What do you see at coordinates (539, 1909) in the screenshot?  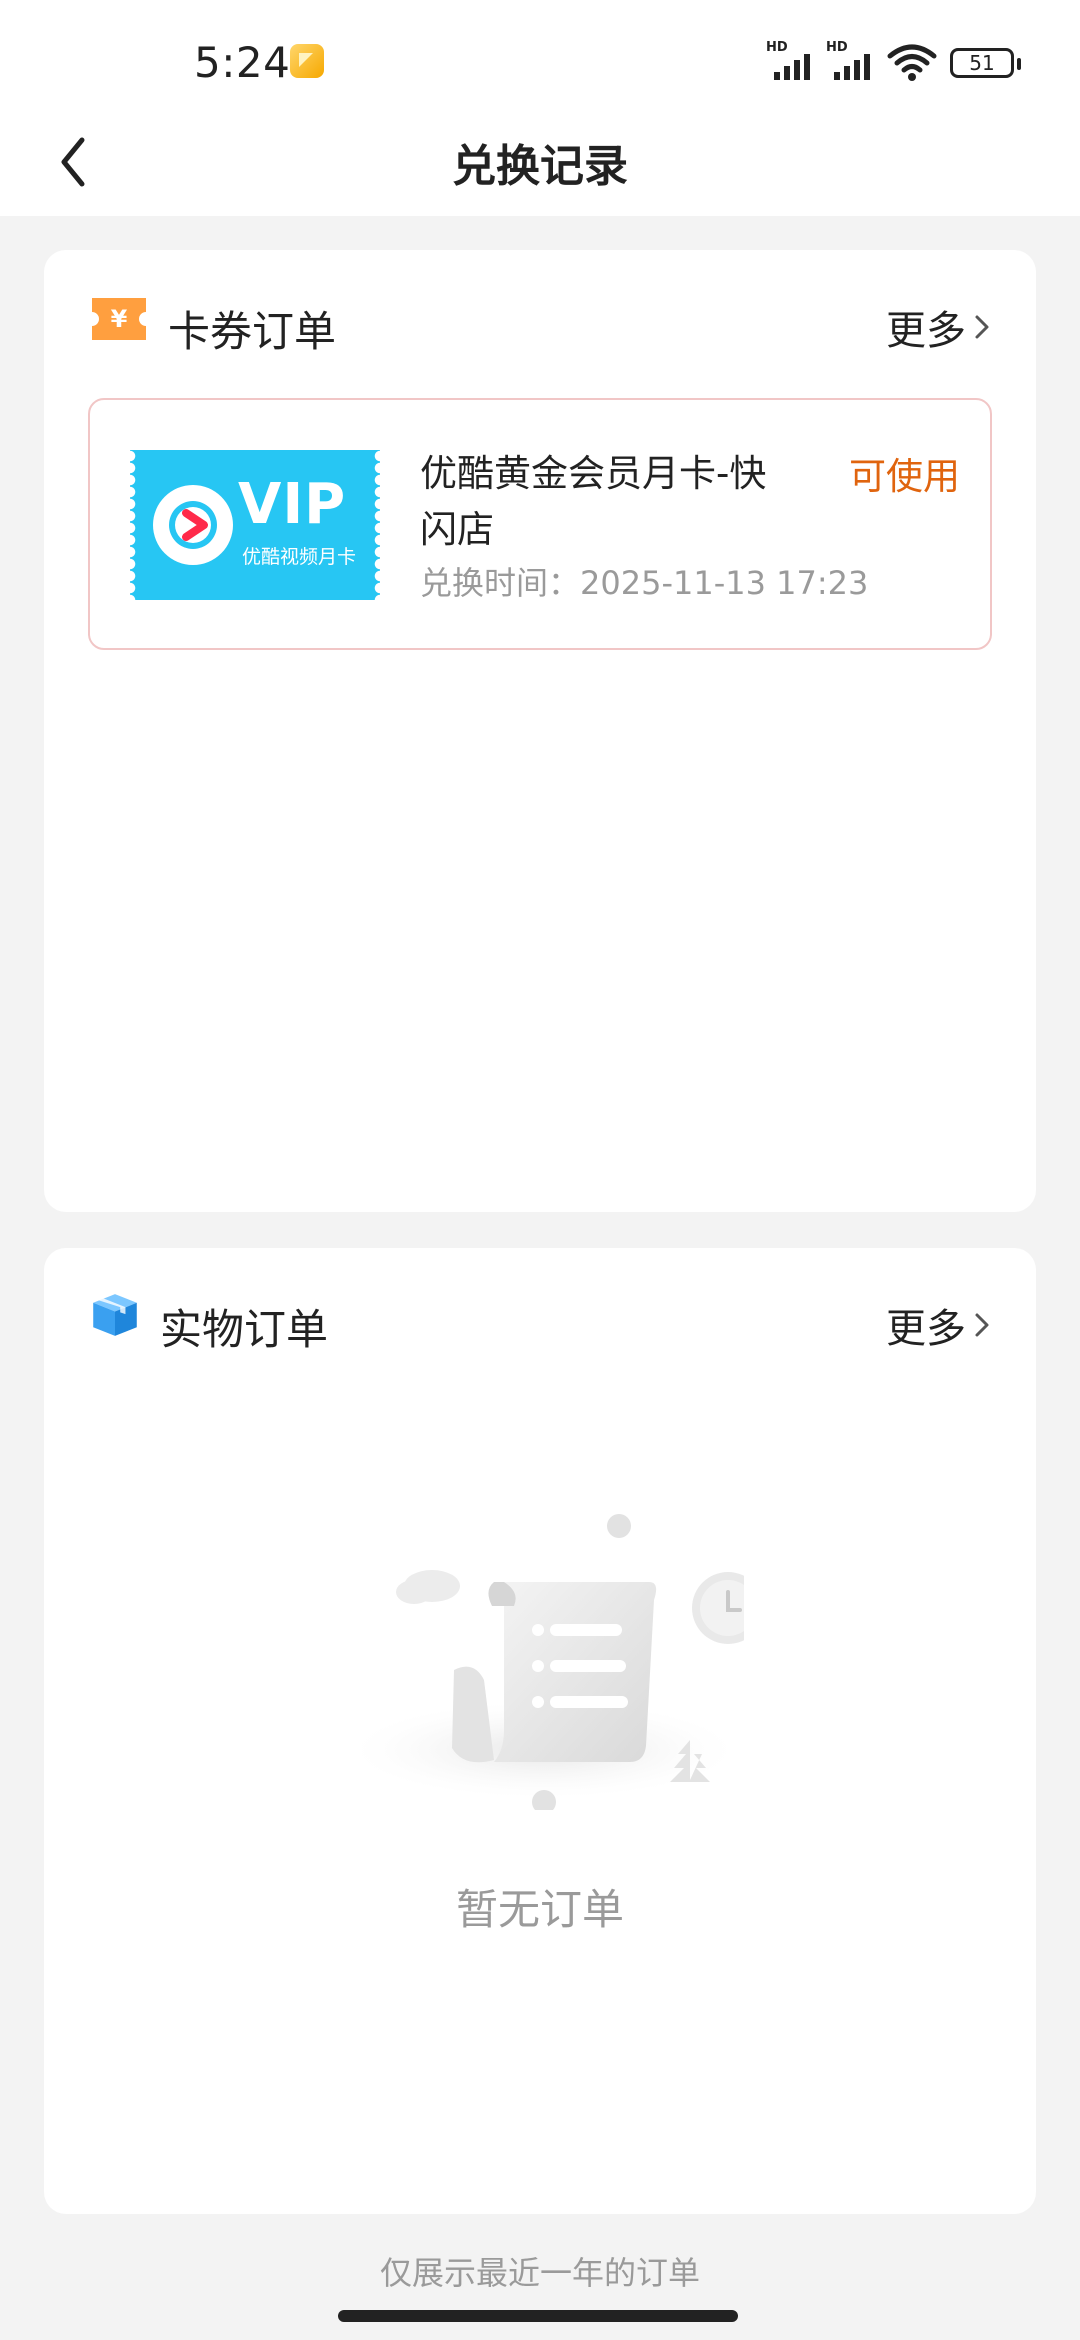 I see `empty-orders-text: 暂无订单` at bounding box center [539, 1909].